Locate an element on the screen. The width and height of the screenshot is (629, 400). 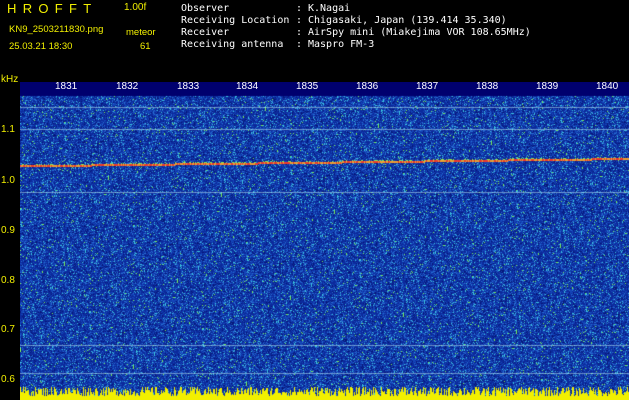
x-tick-label: 1838 is located at coordinates (487, 86).